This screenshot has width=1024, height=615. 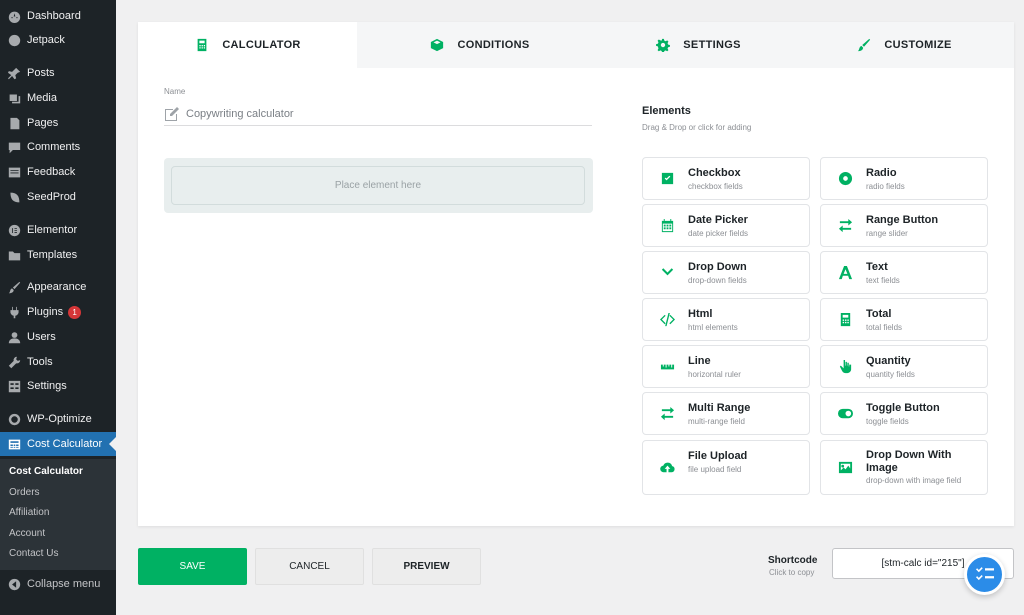 What do you see at coordinates (14, 172) in the screenshot?
I see `feedback-icon` at bounding box center [14, 172].